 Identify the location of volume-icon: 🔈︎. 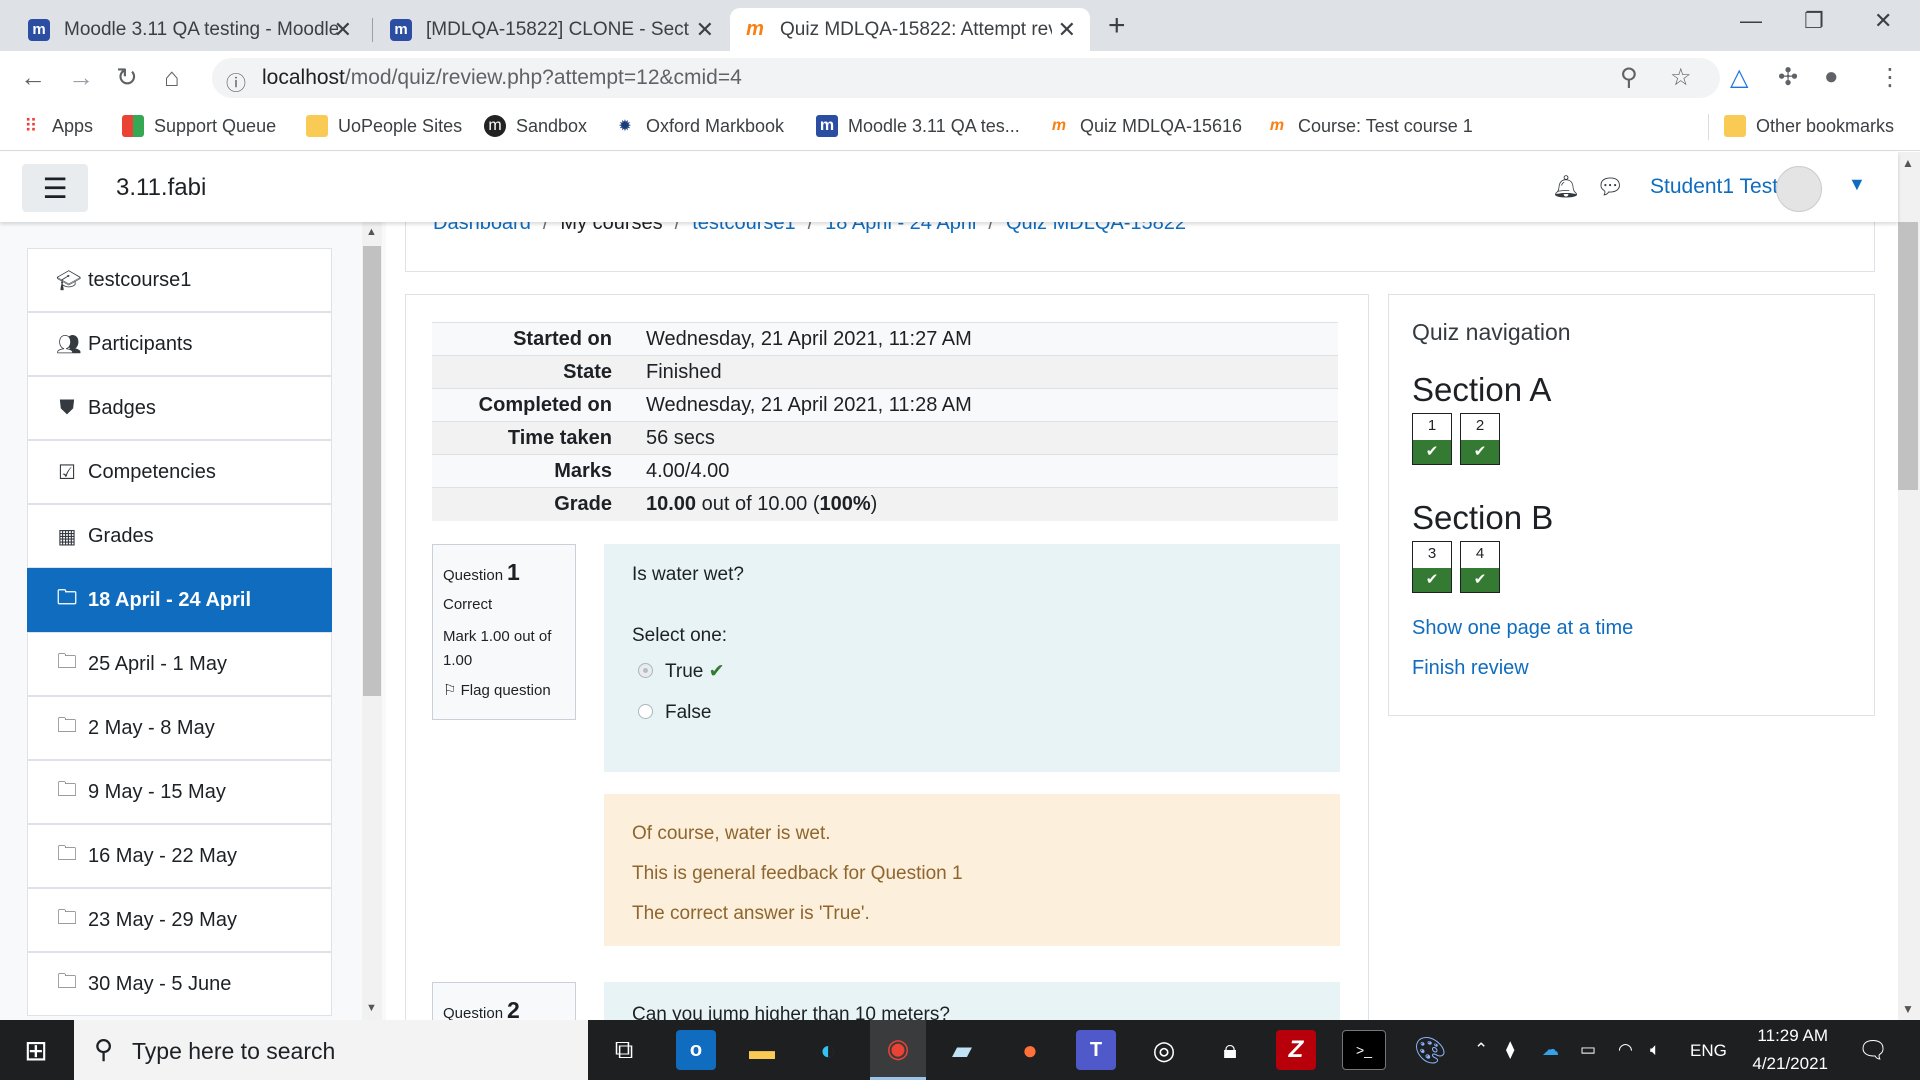
(1655, 1050).